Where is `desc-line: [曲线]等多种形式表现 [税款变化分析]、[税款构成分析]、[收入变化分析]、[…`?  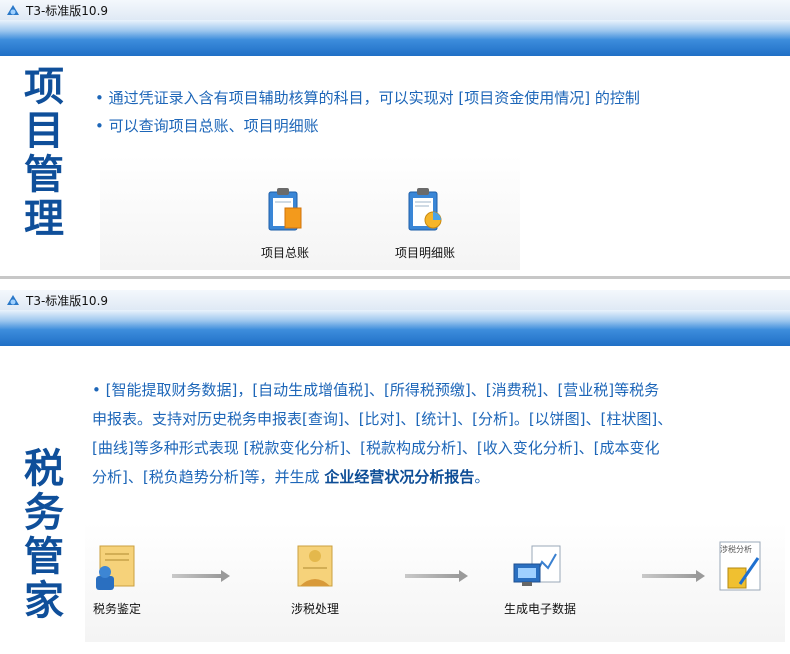 desc-line: [曲线]等多种形式表现 [税款变化分析]、[税款构成分析]、[收入变化分析]、[… is located at coordinates (376, 448).